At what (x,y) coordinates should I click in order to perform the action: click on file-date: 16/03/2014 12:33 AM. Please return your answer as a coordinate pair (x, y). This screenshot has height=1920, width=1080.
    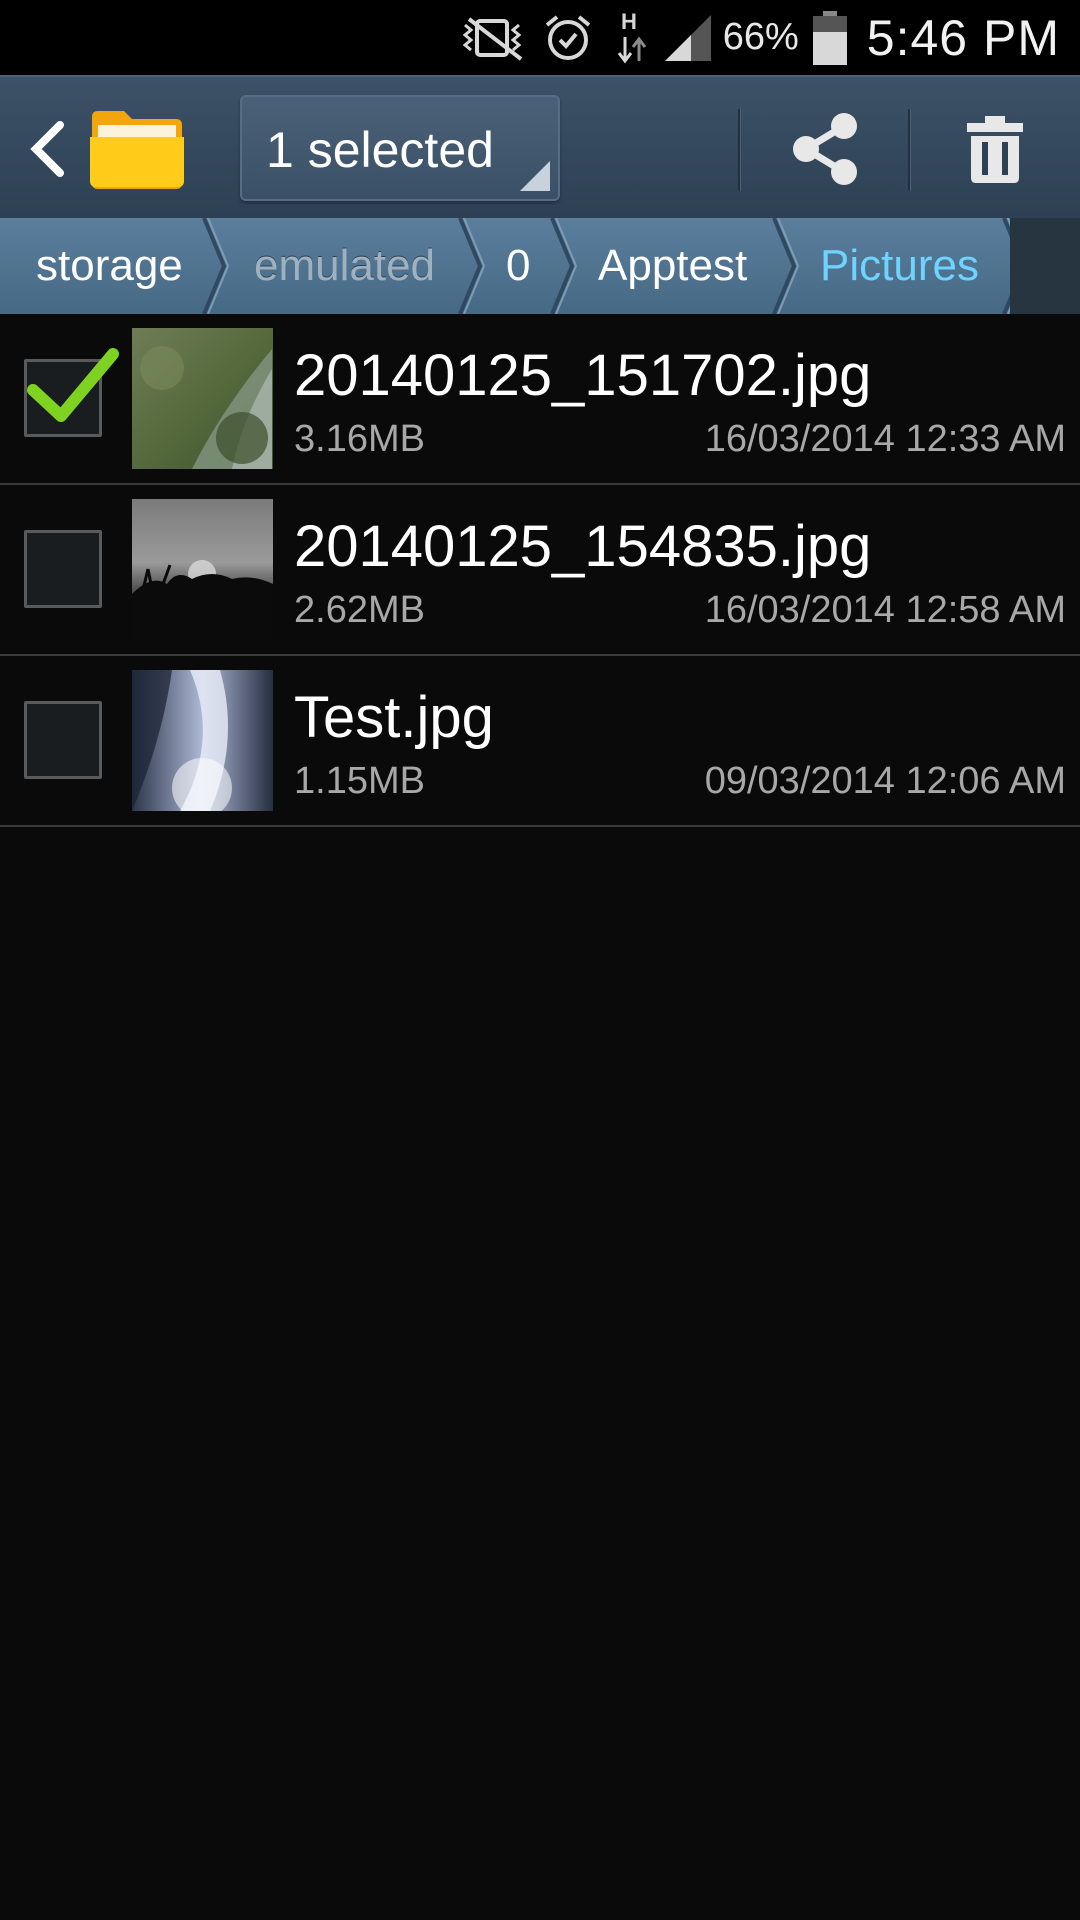
    Looking at the image, I should click on (885, 439).